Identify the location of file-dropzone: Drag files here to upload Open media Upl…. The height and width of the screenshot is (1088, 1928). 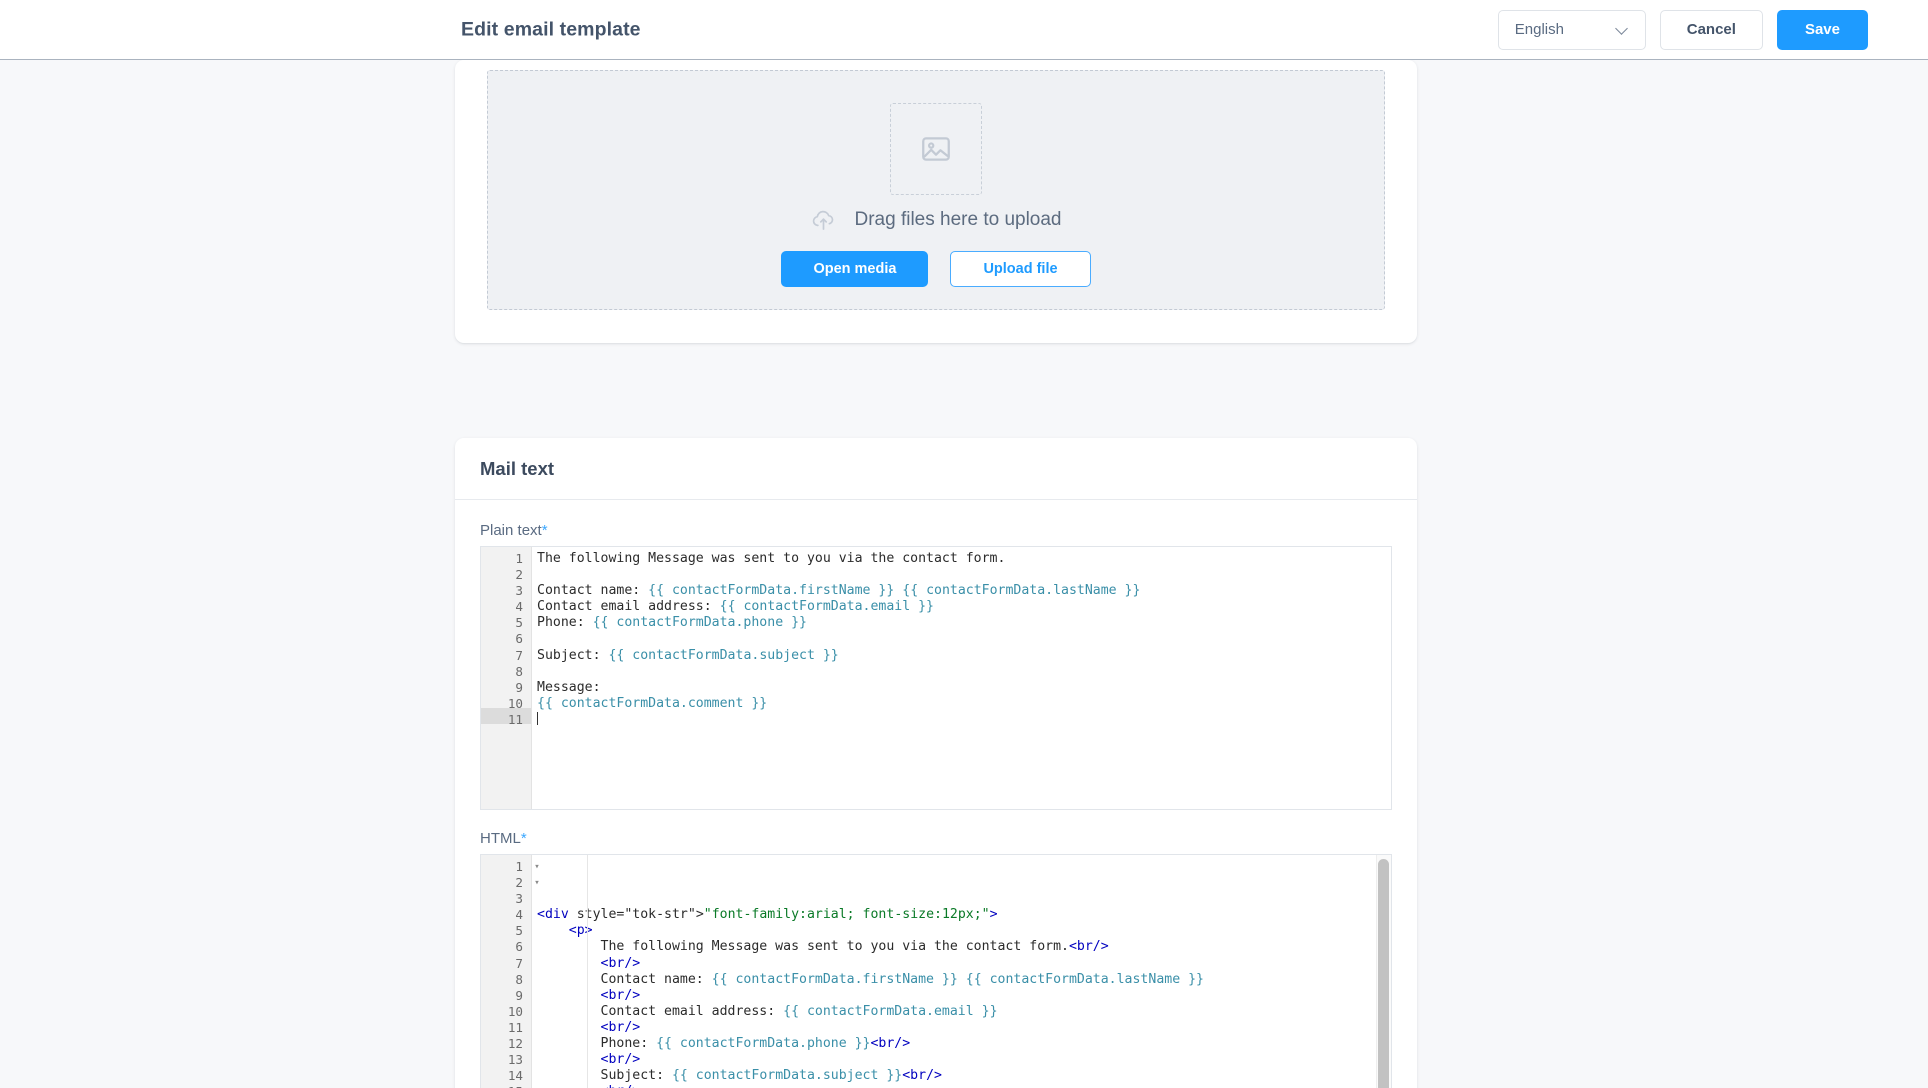
(936, 190).